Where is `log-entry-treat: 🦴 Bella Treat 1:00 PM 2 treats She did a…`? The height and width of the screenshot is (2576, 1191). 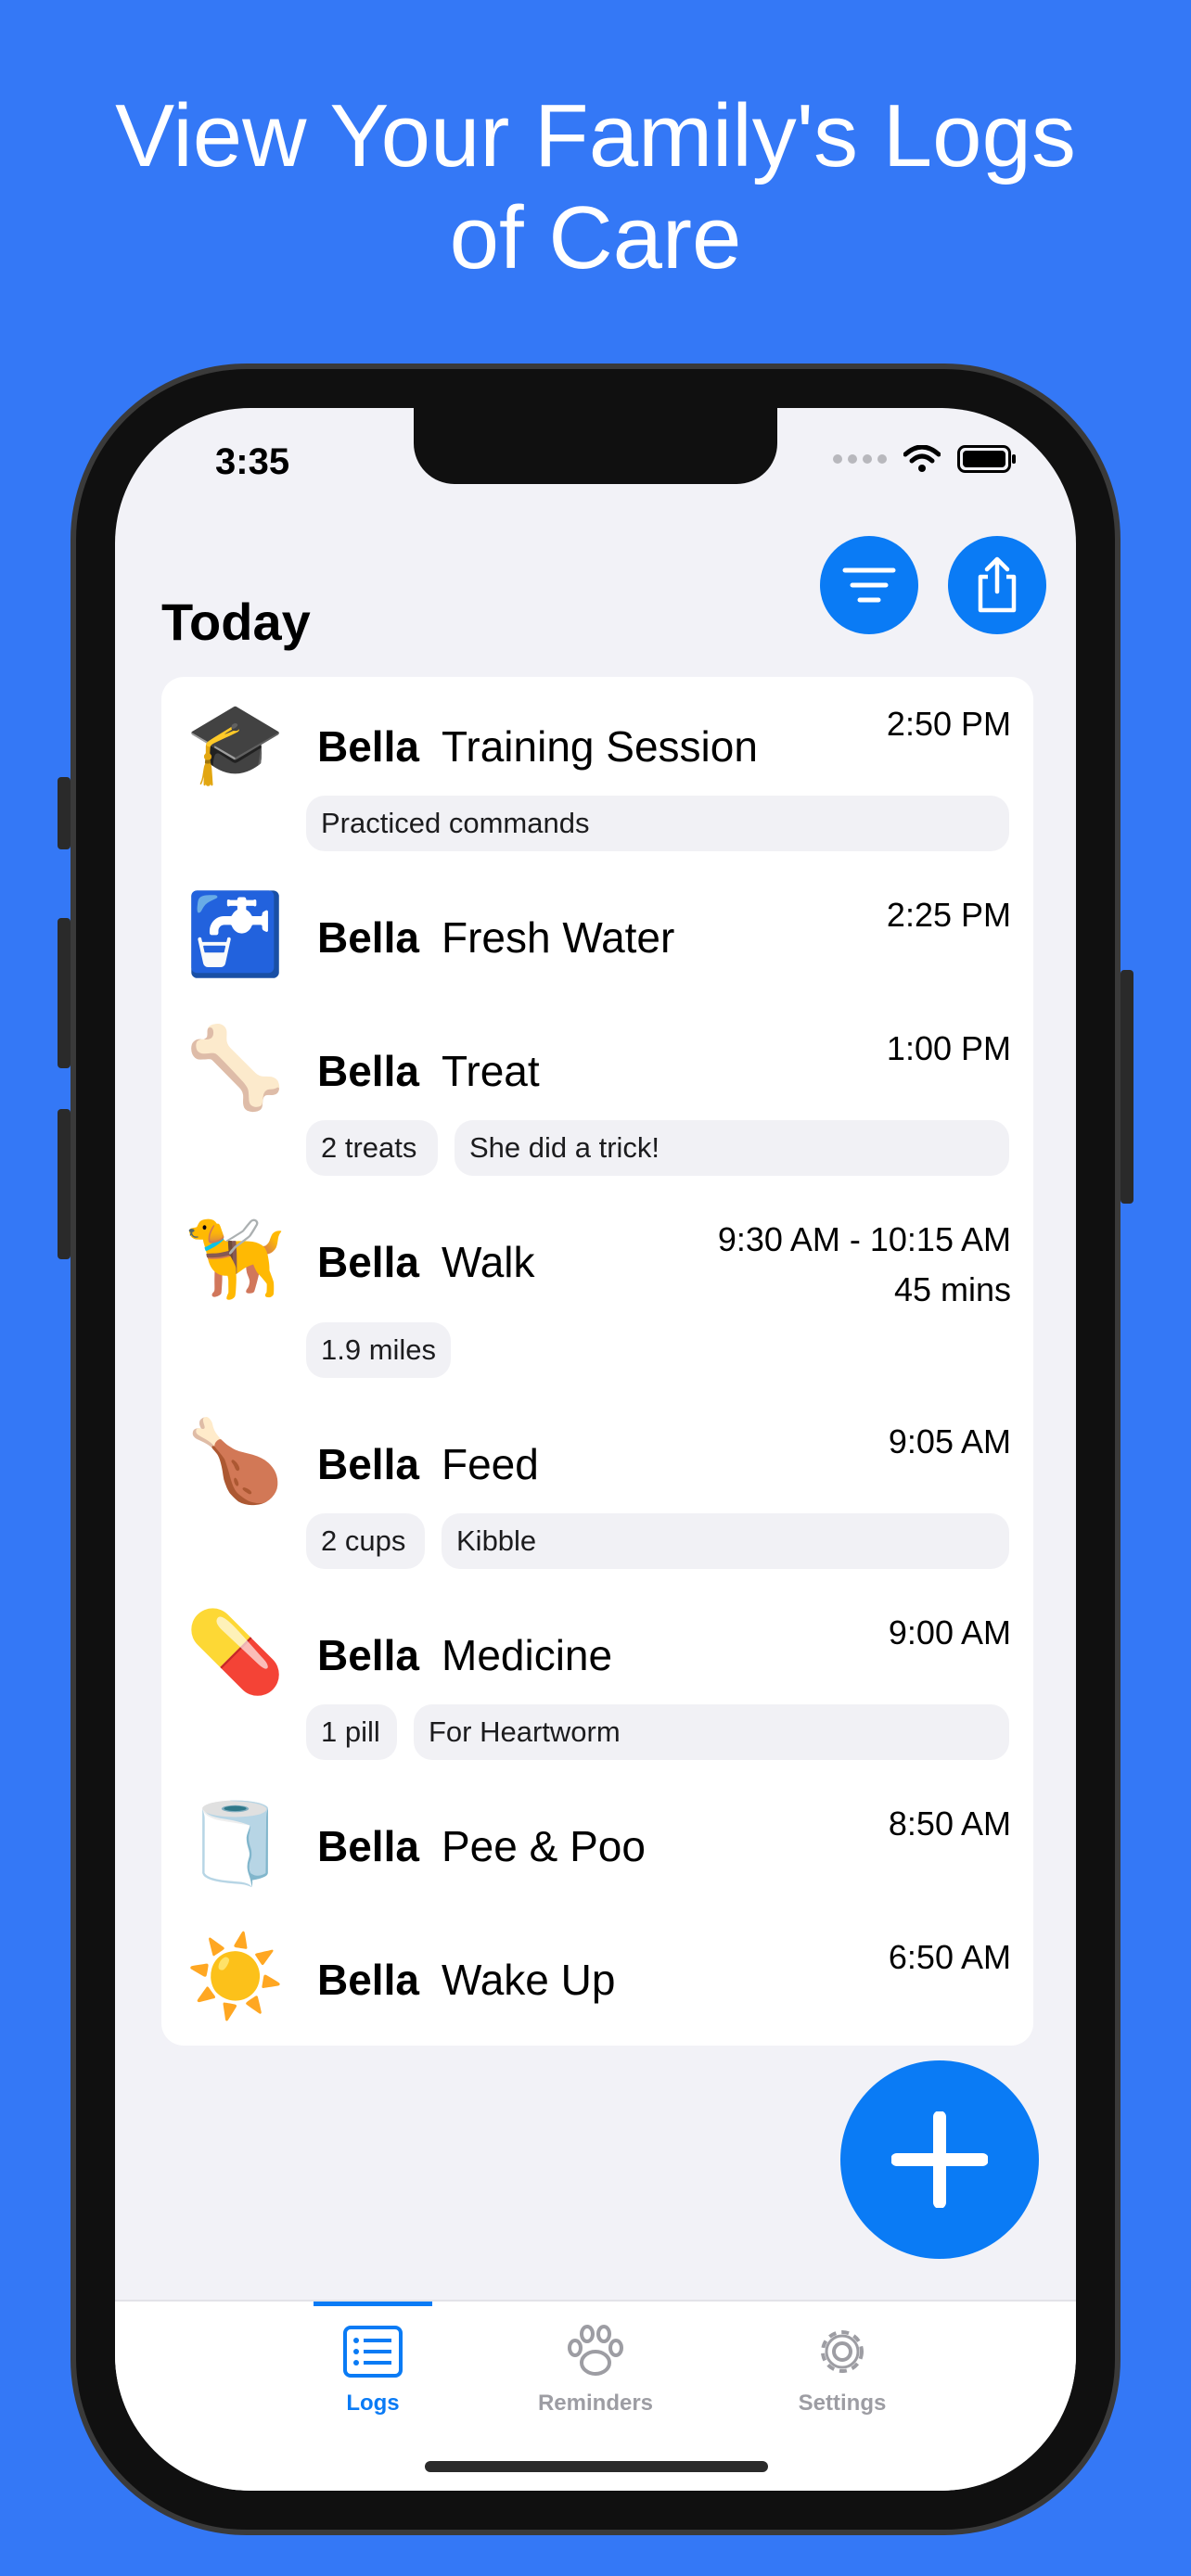
log-entry-treat: 🦴 Bella Treat 1:00 PM 2 treats She did a… is located at coordinates (597, 1096).